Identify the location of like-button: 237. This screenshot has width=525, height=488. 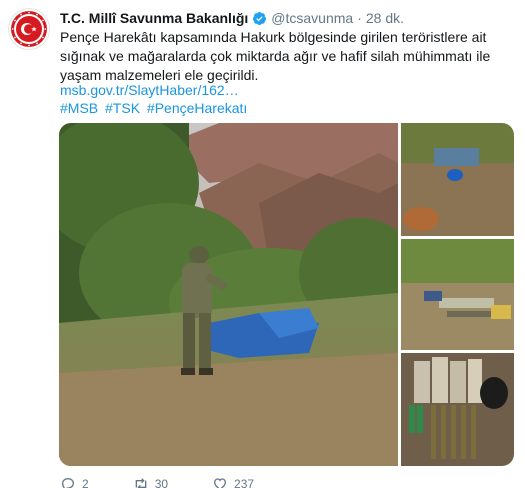
(233, 482).